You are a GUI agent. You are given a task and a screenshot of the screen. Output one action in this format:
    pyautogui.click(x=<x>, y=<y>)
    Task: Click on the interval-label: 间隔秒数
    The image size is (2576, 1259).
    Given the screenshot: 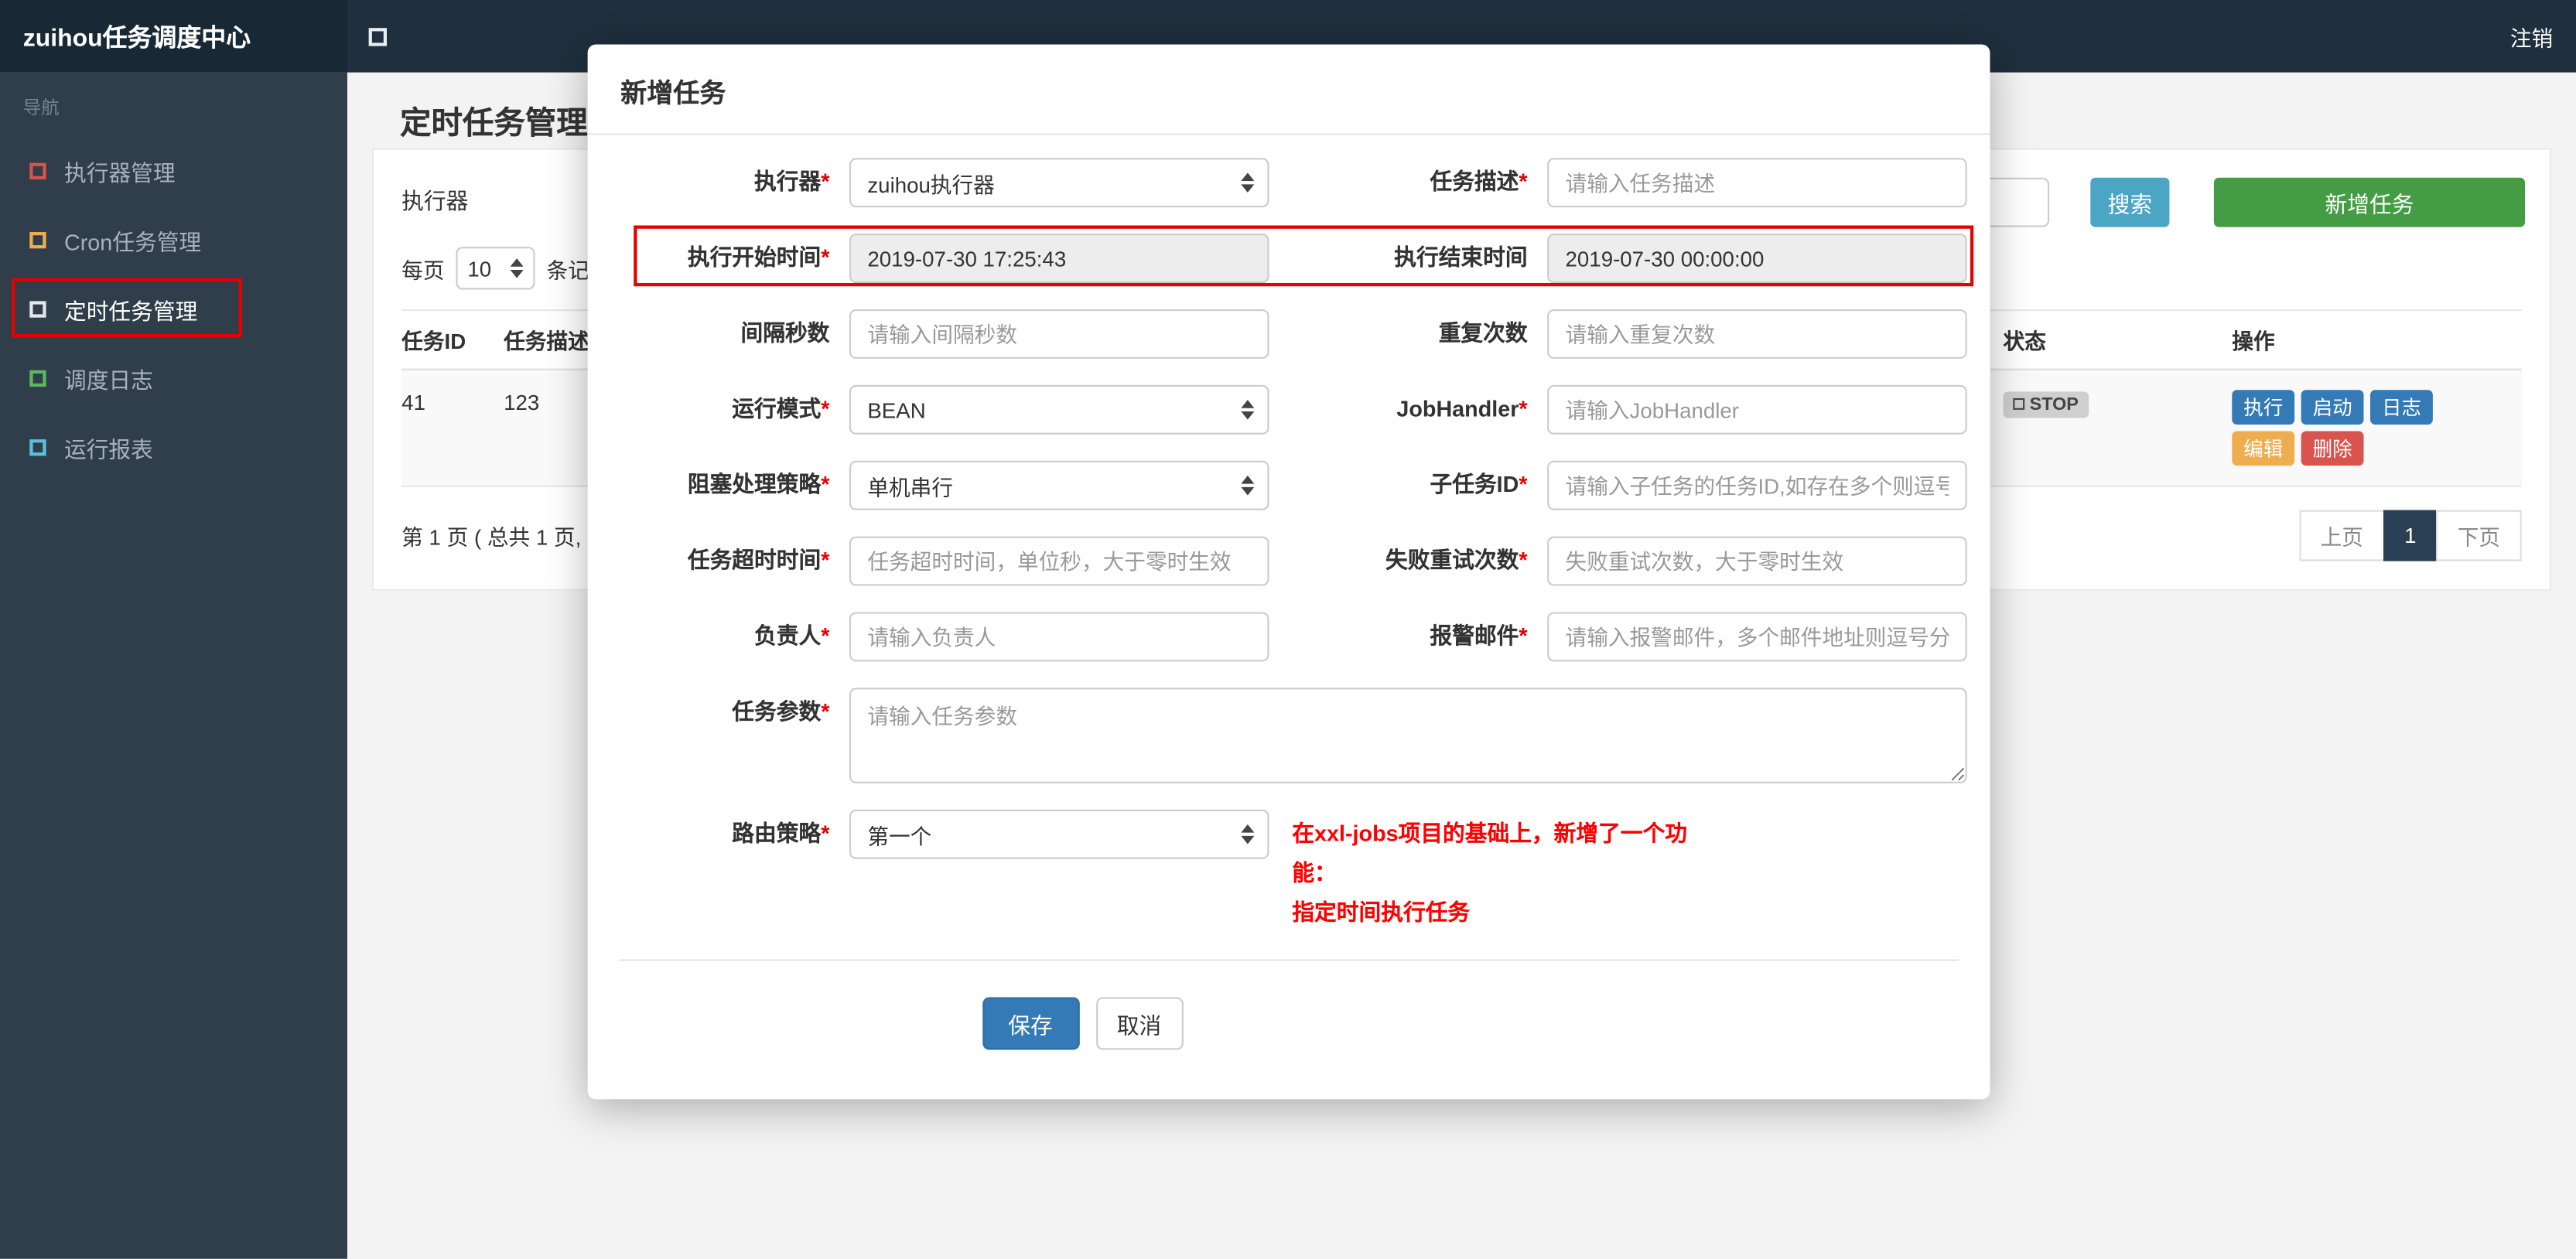 What is the action you would take?
    pyautogui.click(x=785, y=333)
    